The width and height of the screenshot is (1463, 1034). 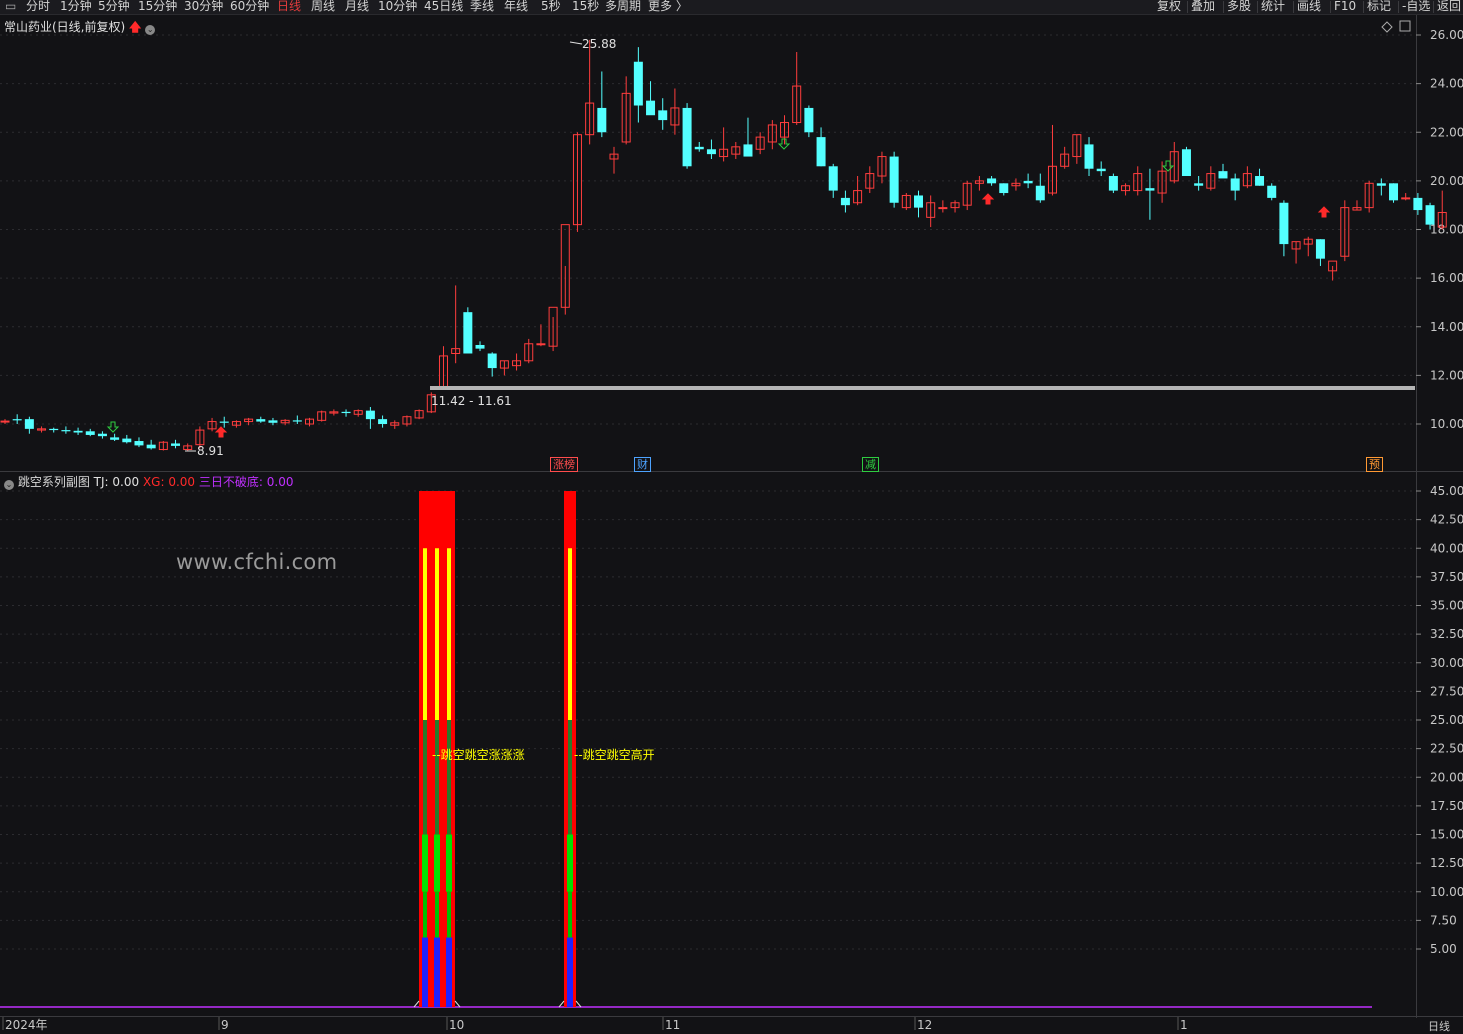 I want to click on toolbar-right-2: 多股, so click(x=1239, y=6).